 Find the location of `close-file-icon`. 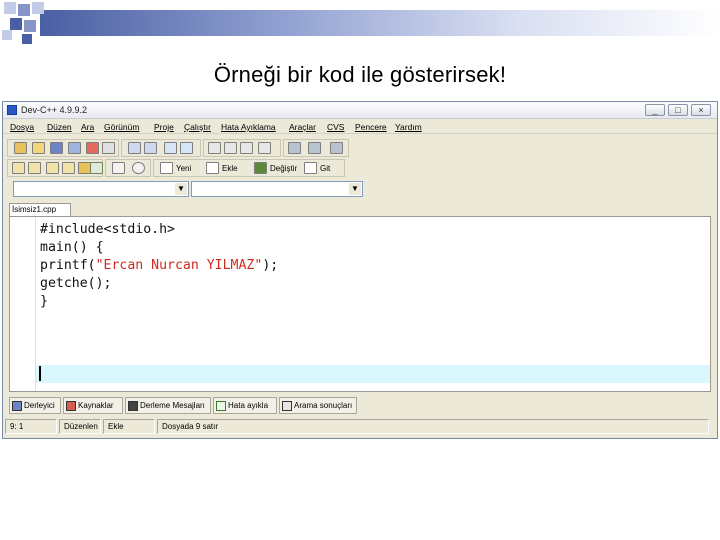

close-file-icon is located at coordinates (92, 148).